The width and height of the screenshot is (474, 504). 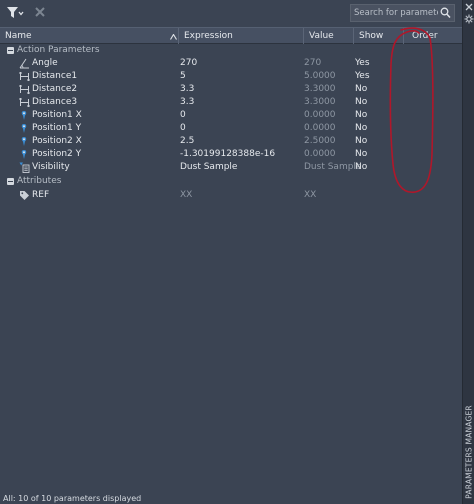 What do you see at coordinates (241, 36) in the screenshot?
I see `column-header-expression: Expression` at bounding box center [241, 36].